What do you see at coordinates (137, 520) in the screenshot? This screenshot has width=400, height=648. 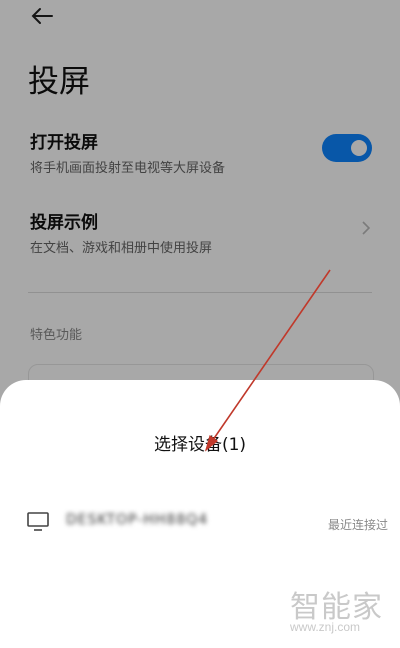 I see `device-name: DESKTOP-HH88Q4` at bounding box center [137, 520].